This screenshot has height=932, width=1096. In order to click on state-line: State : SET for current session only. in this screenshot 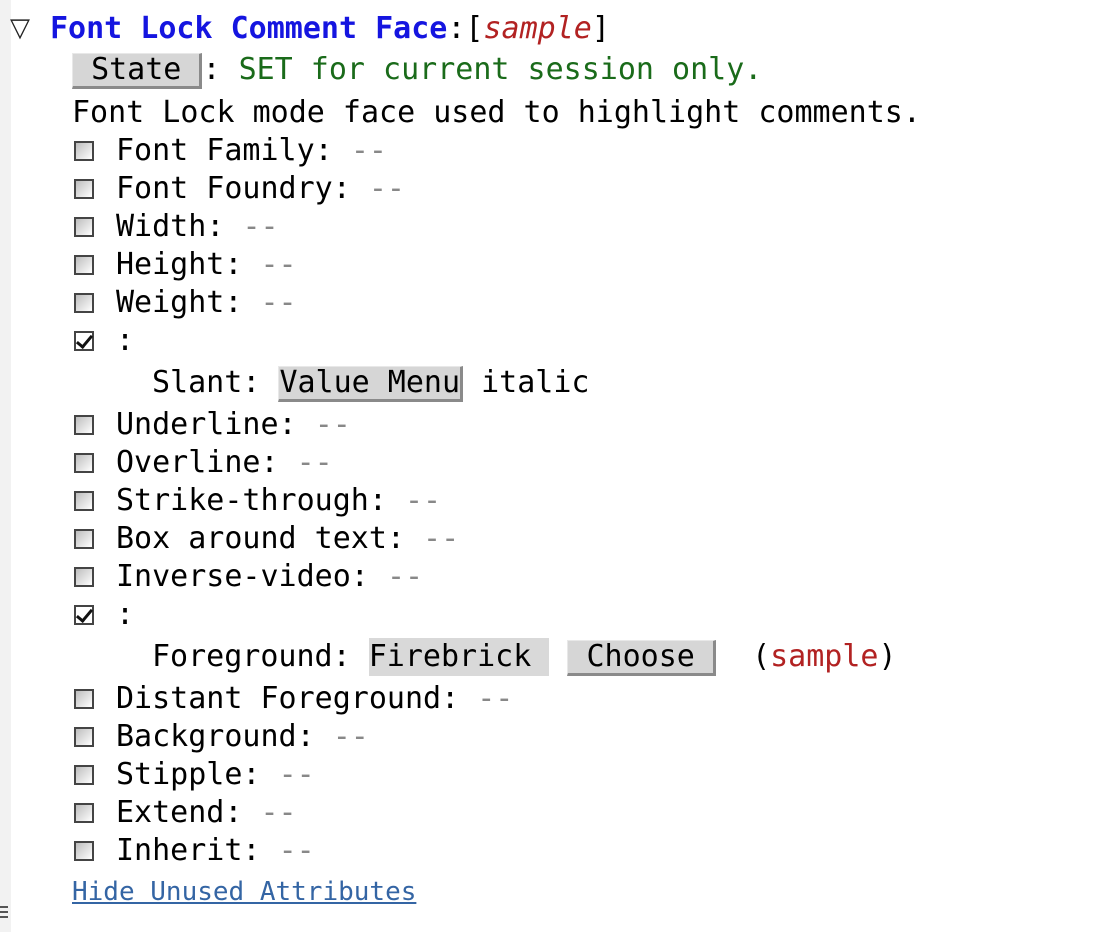, I will do `click(417, 70)`.